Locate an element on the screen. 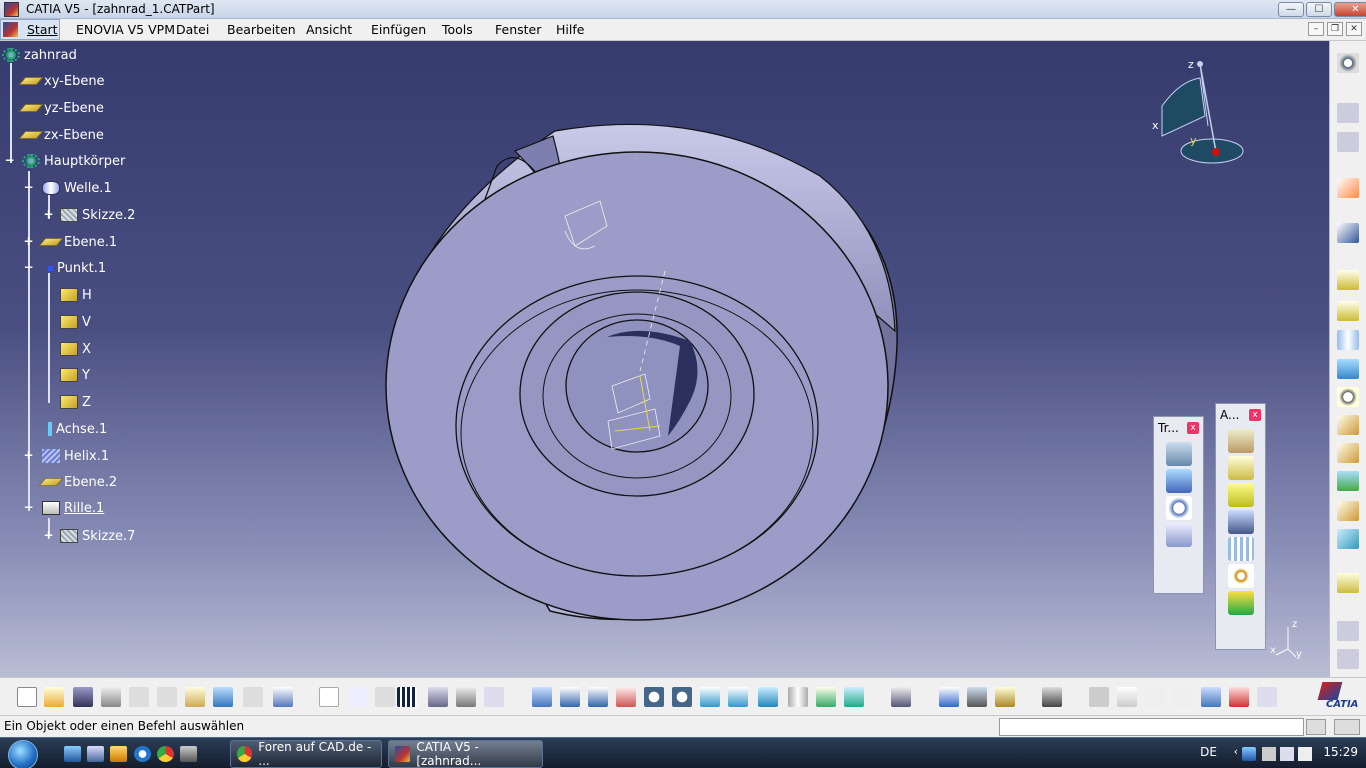 The image size is (1366, 768). tree-node-welle: Welle.1 is located at coordinates (77, 188).